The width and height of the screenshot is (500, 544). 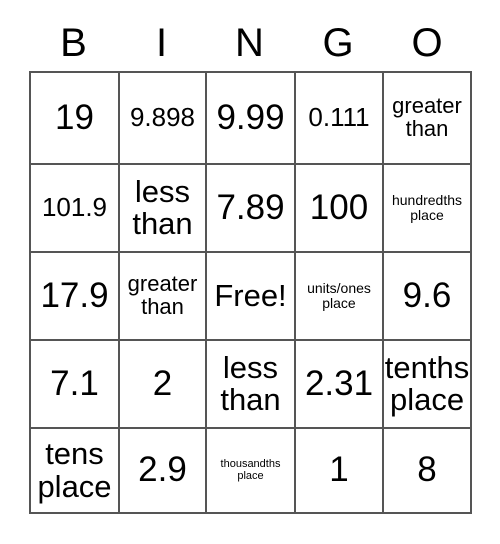 I want to click on bingo-cell-g5: 1, so click(x=340, y=470).